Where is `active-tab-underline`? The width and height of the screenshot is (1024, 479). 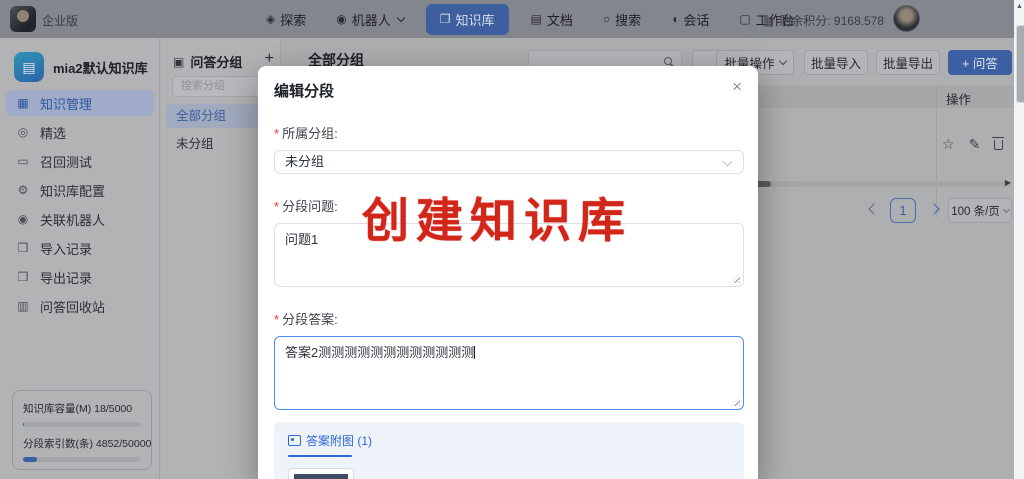
active-tab-underline is located at coordinates (320, 456).